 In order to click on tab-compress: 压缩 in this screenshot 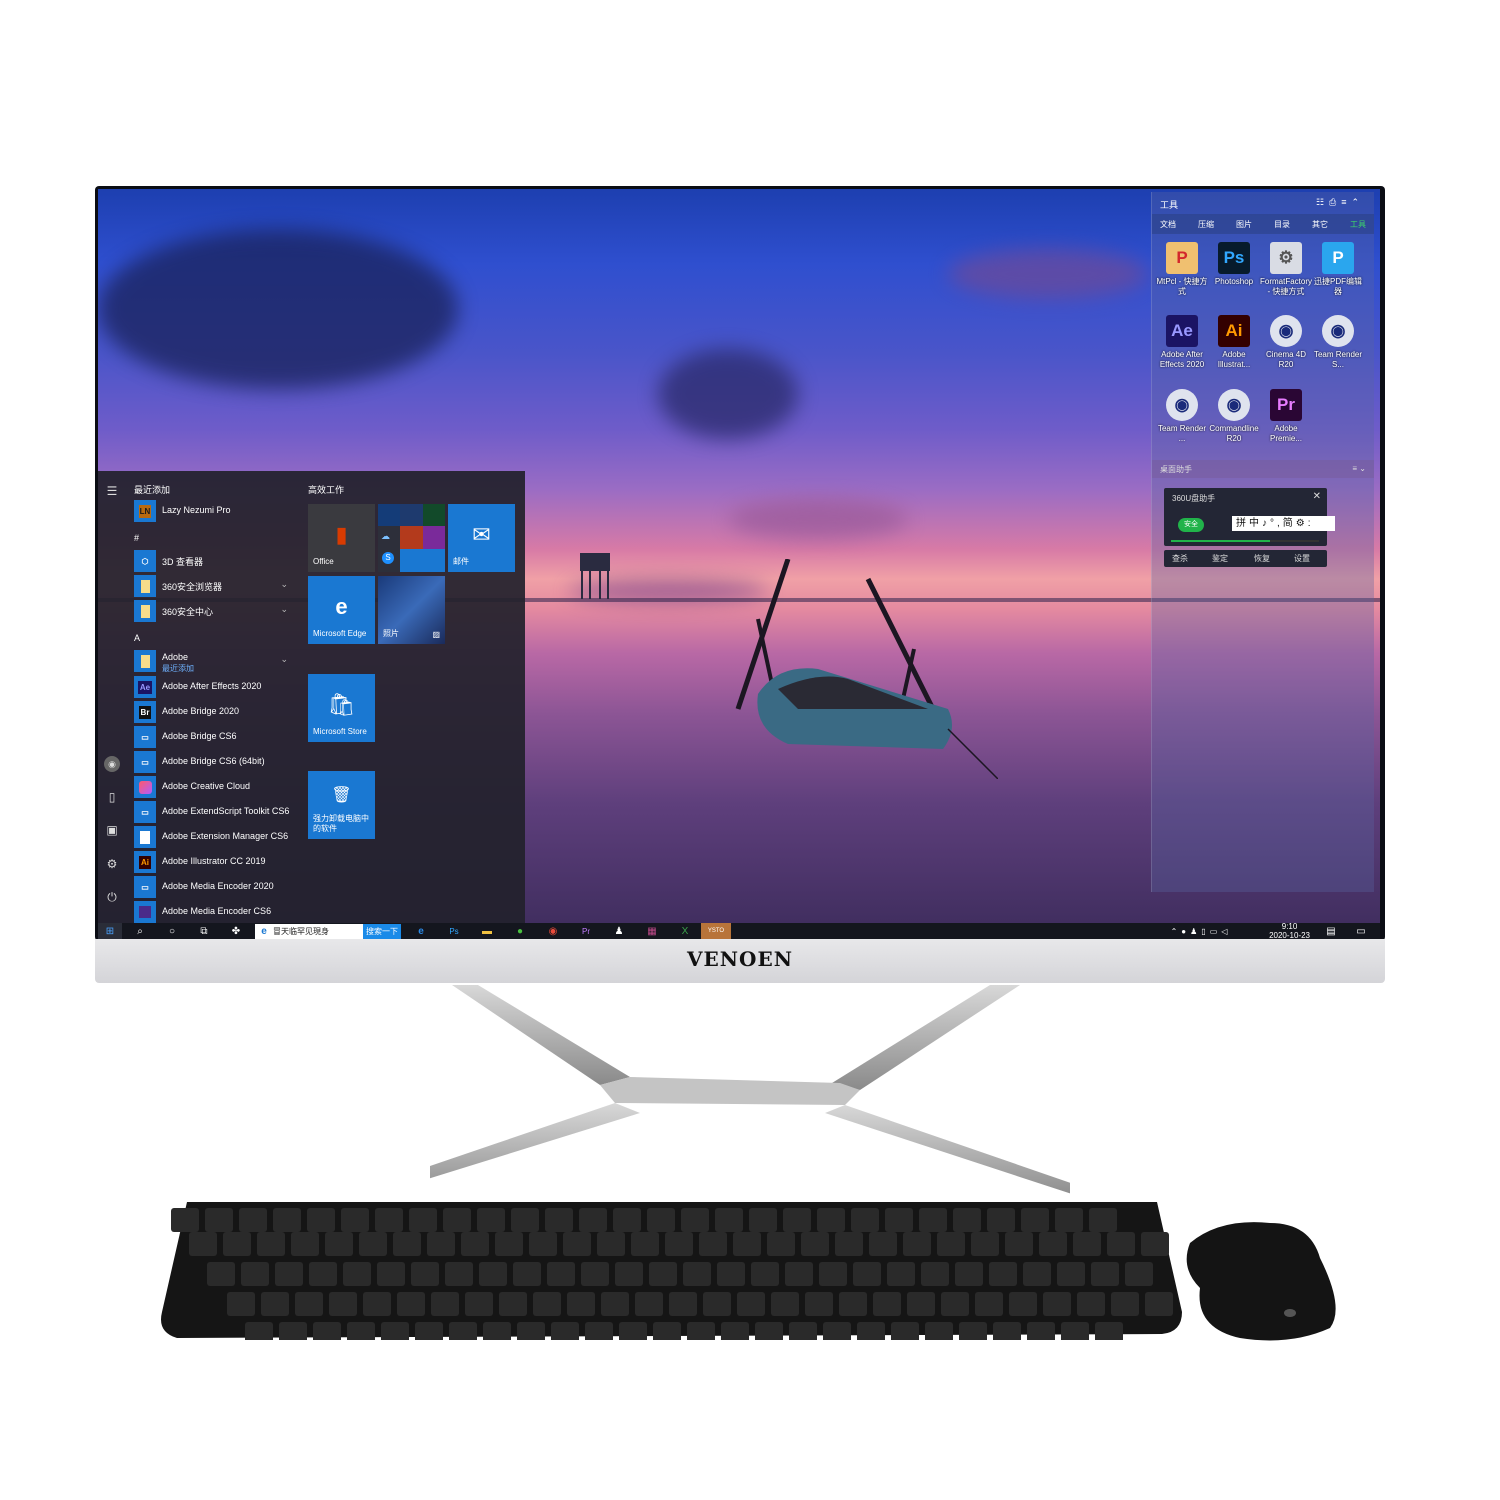, I will do `click(1206, 224)`.